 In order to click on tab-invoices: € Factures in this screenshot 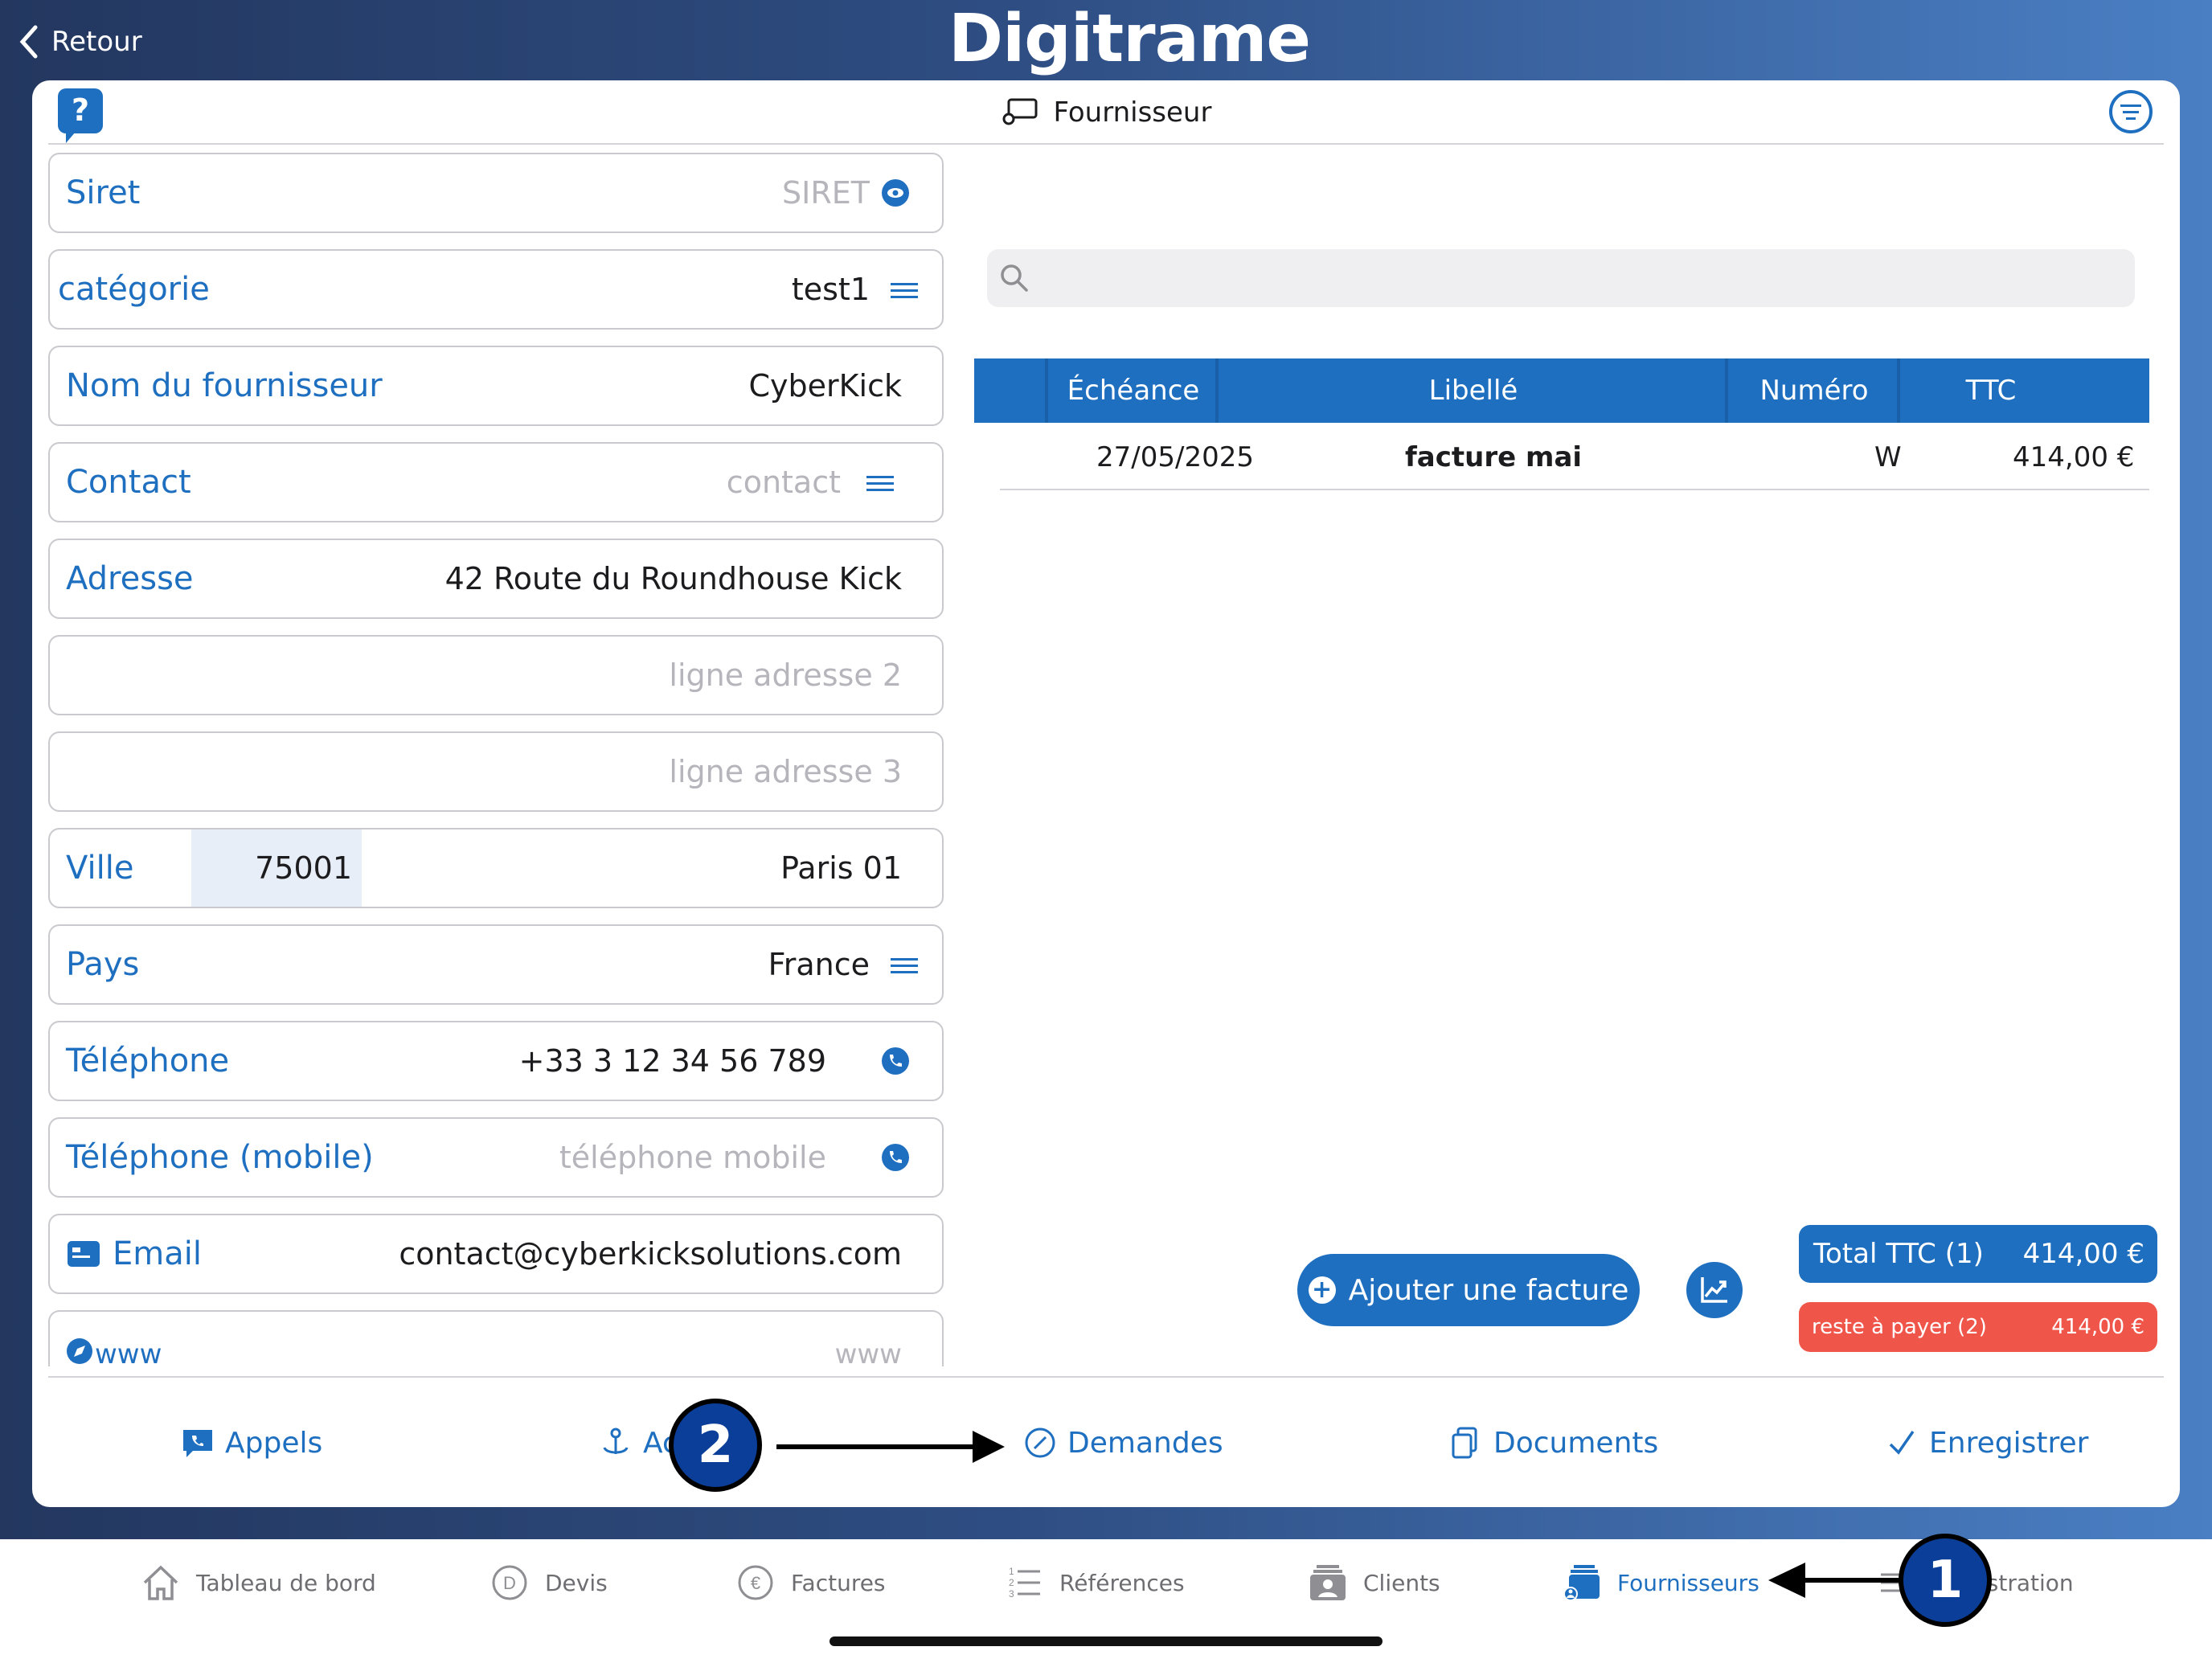, I will do `click(811, 1583)`.